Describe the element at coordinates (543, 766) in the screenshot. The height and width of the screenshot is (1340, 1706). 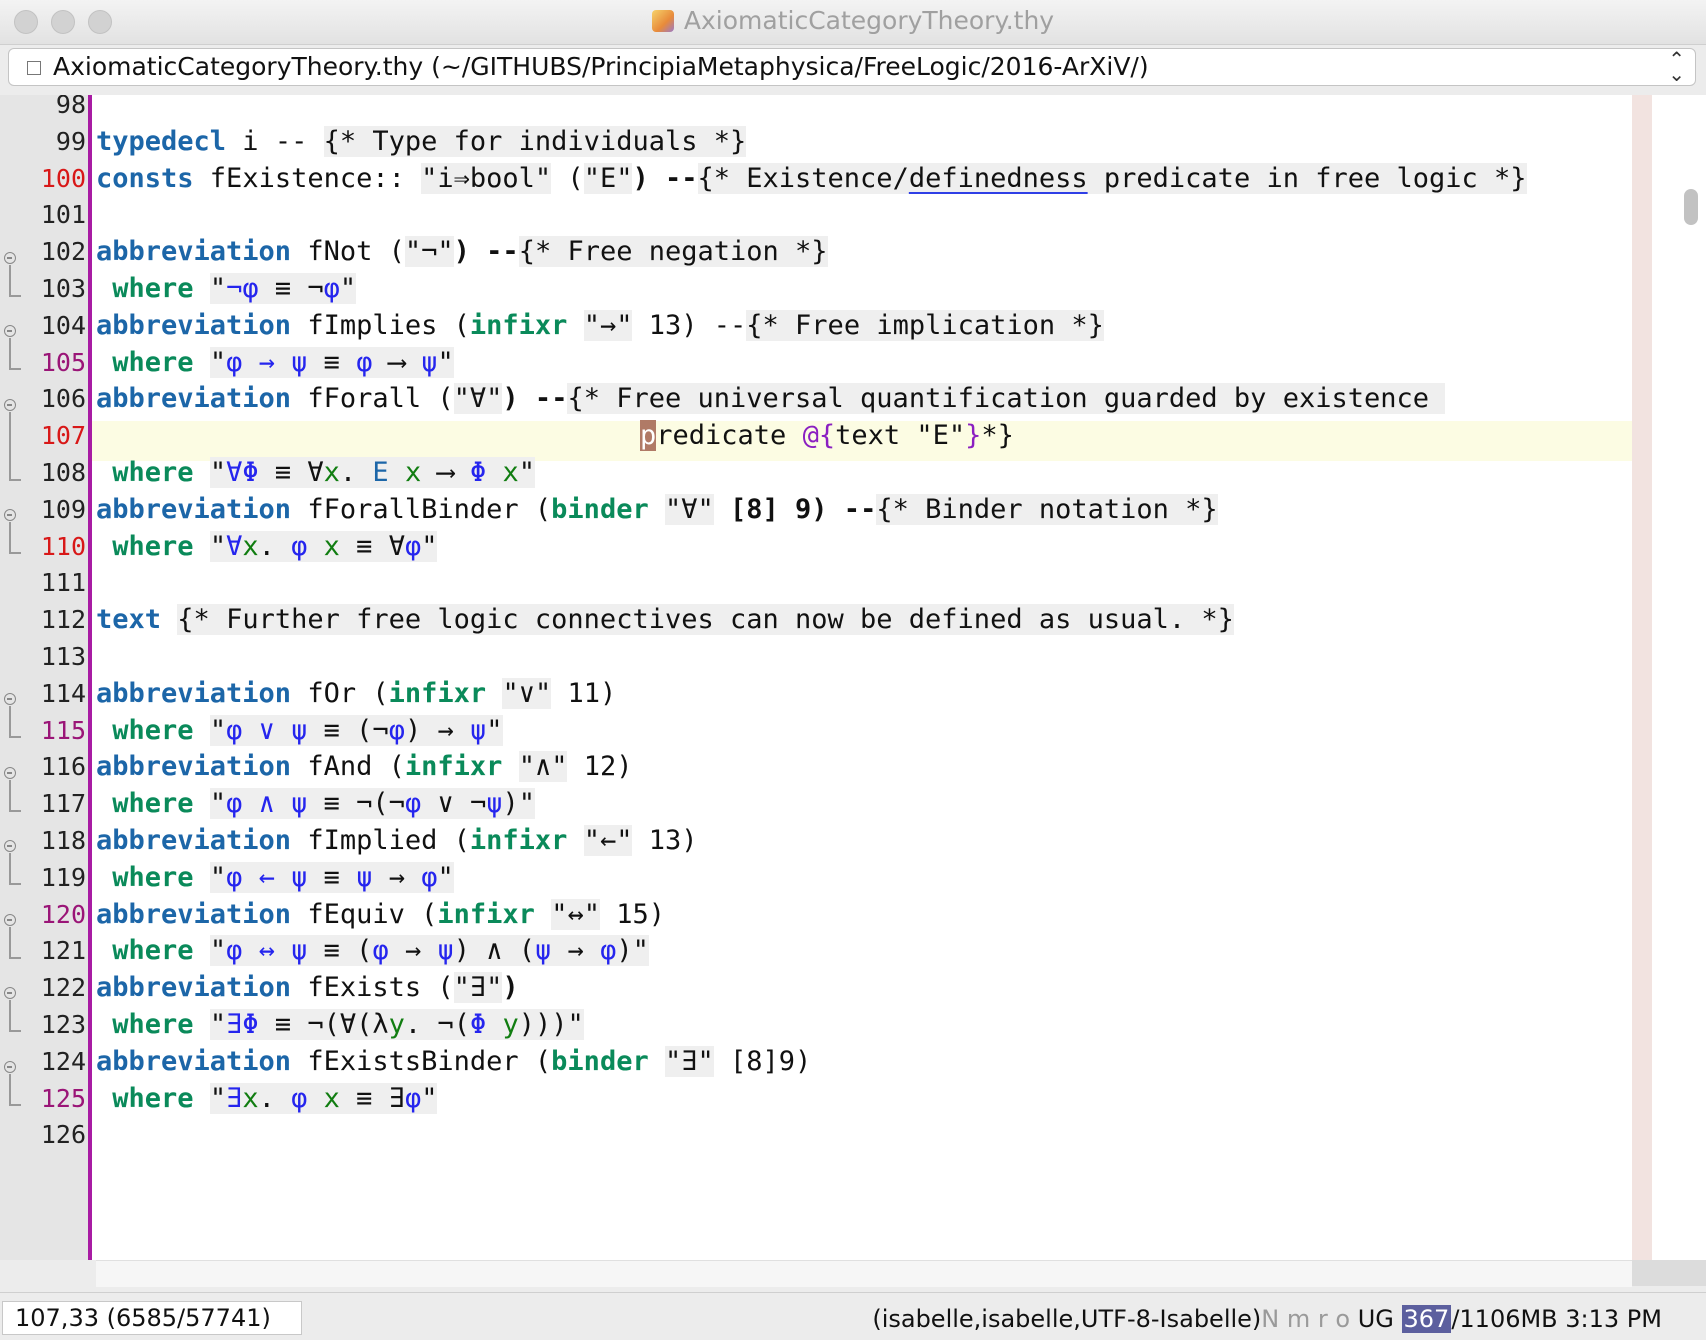
I see `code-token: "∧"` at that location.